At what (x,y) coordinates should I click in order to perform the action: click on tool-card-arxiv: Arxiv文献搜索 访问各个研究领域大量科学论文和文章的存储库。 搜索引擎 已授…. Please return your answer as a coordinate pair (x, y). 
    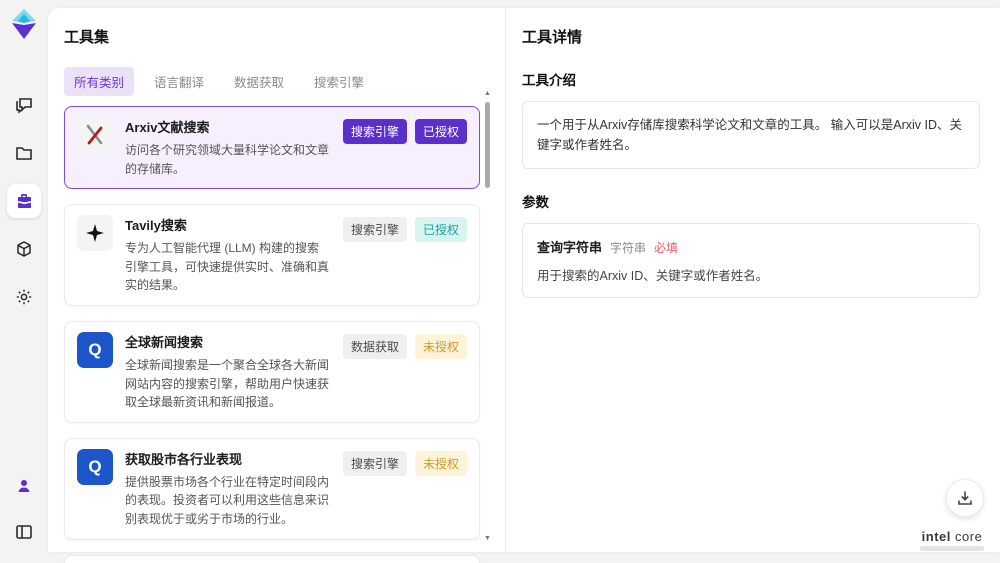
    Looking at the image, I should click on (272, 148).